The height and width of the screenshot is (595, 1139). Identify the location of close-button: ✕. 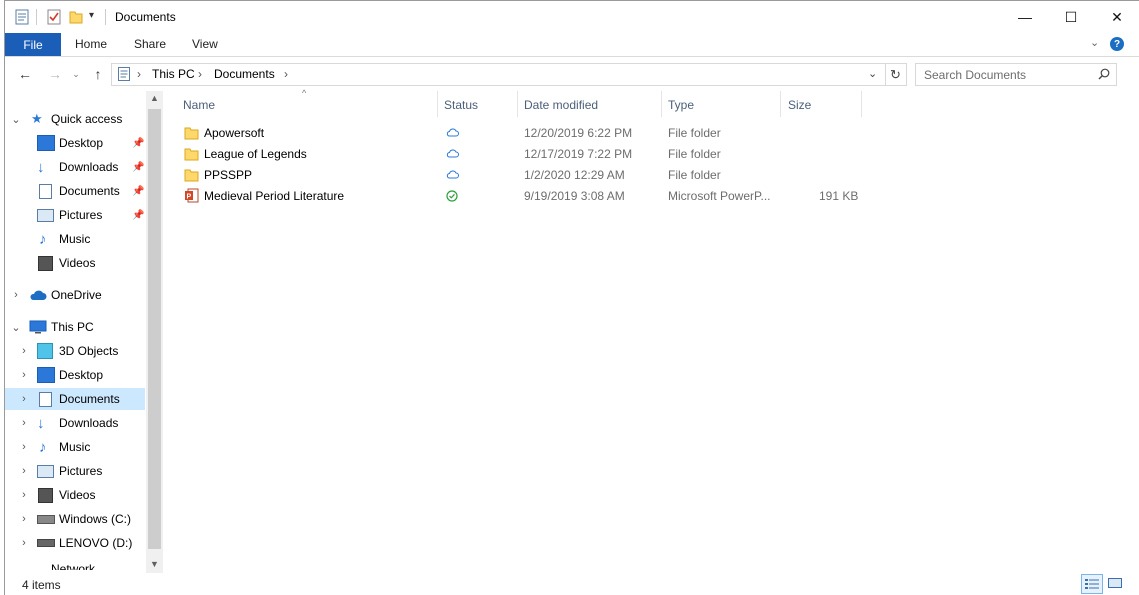
(1116, 17).